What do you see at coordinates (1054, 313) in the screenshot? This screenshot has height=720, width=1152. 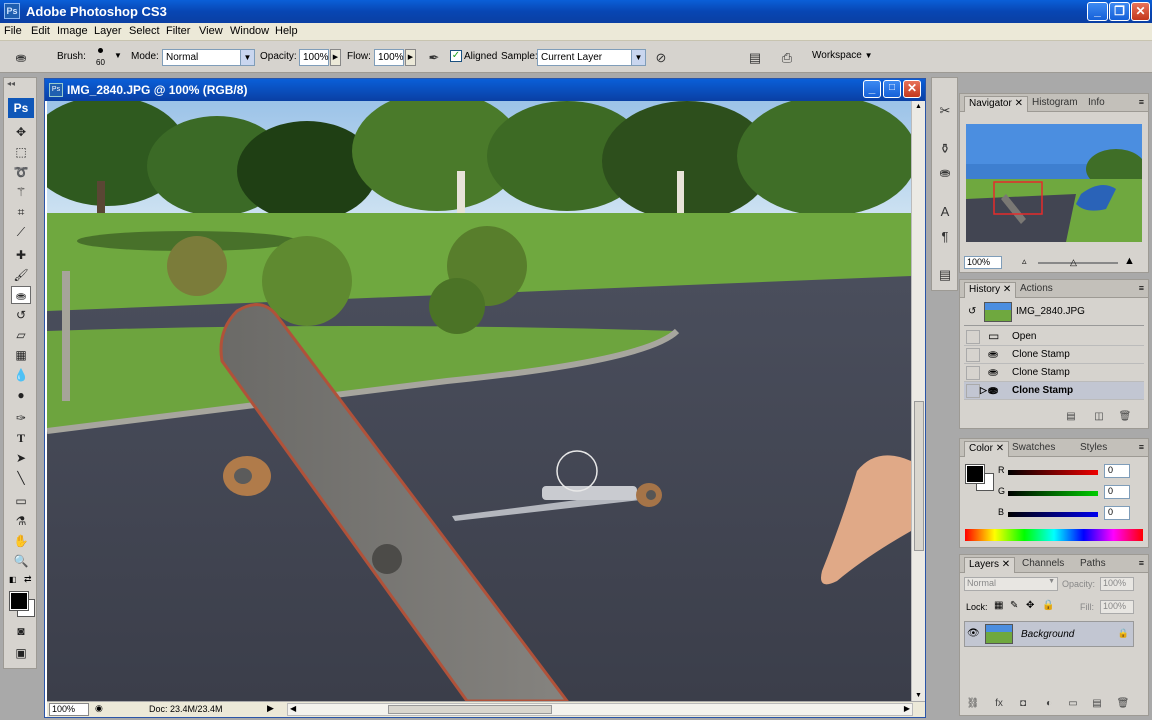 I see `history-snapshot: ↺ IMG_2840.JPG` at bounding box center [1054, 313].